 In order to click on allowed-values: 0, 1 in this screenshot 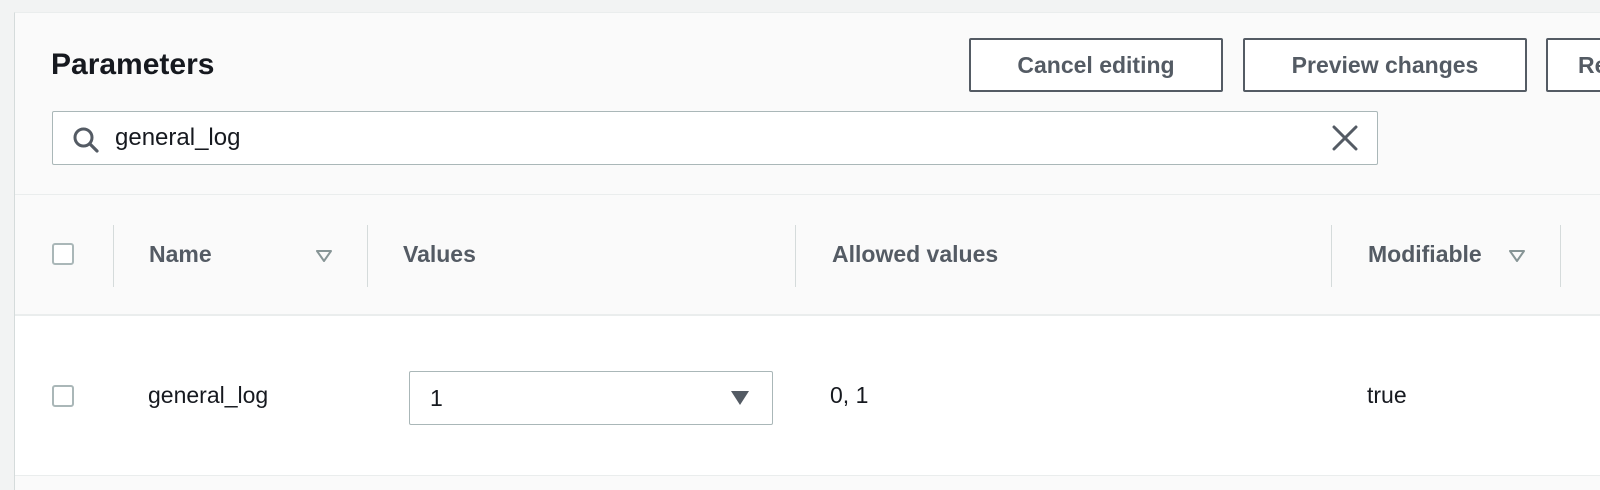, I will do `click(849, 395)`.